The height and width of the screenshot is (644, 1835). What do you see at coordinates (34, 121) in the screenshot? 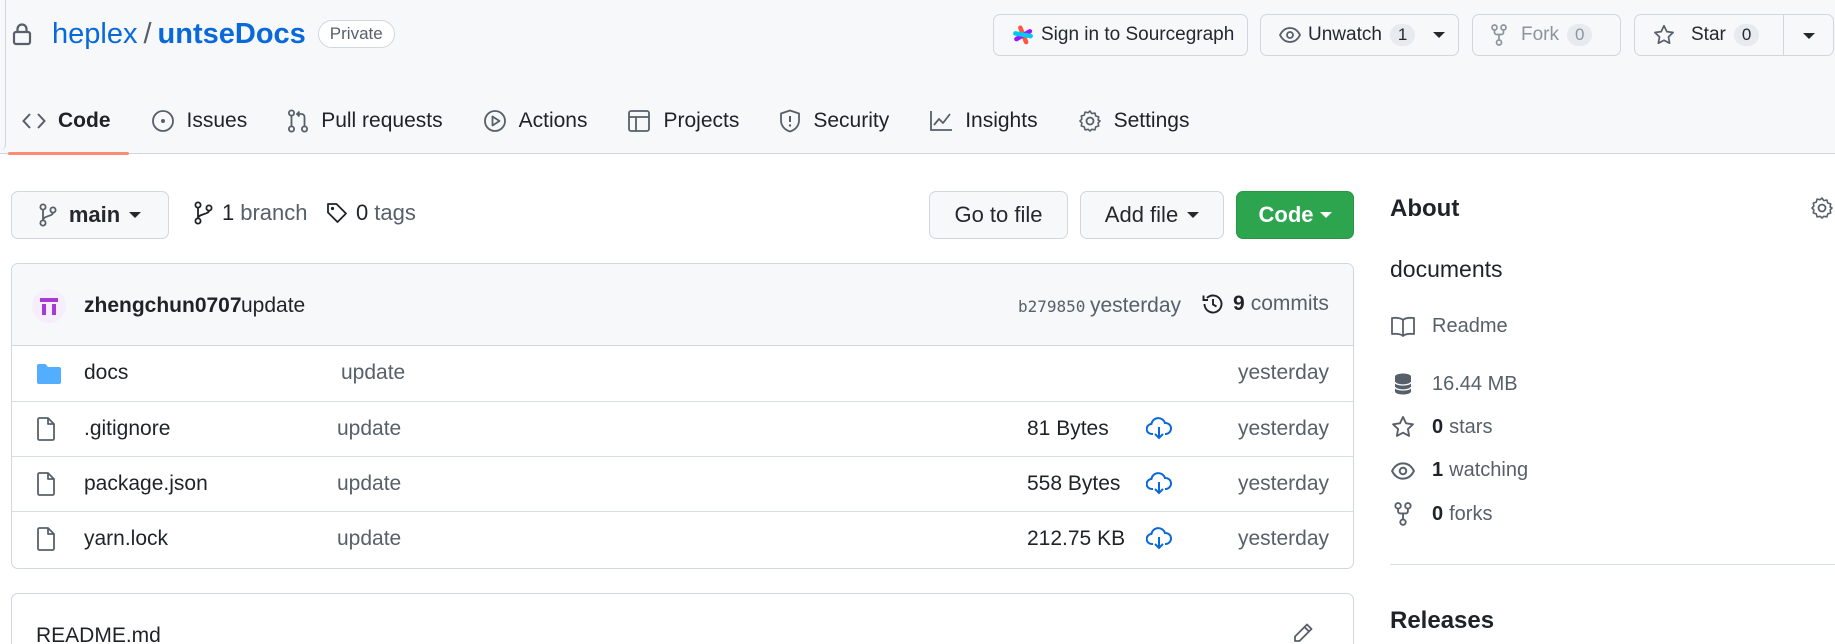
I see `code-icon` at bounding box center [34, 121].